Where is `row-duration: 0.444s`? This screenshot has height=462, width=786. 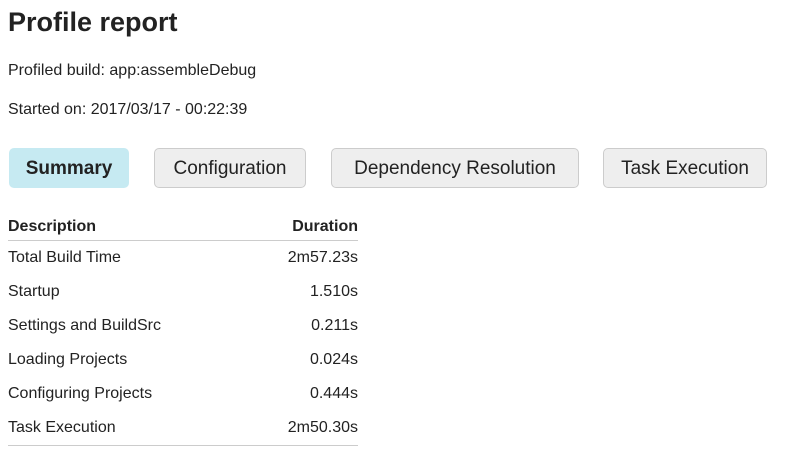 row-duration: 0.444s is located at coordinates (333, 393).